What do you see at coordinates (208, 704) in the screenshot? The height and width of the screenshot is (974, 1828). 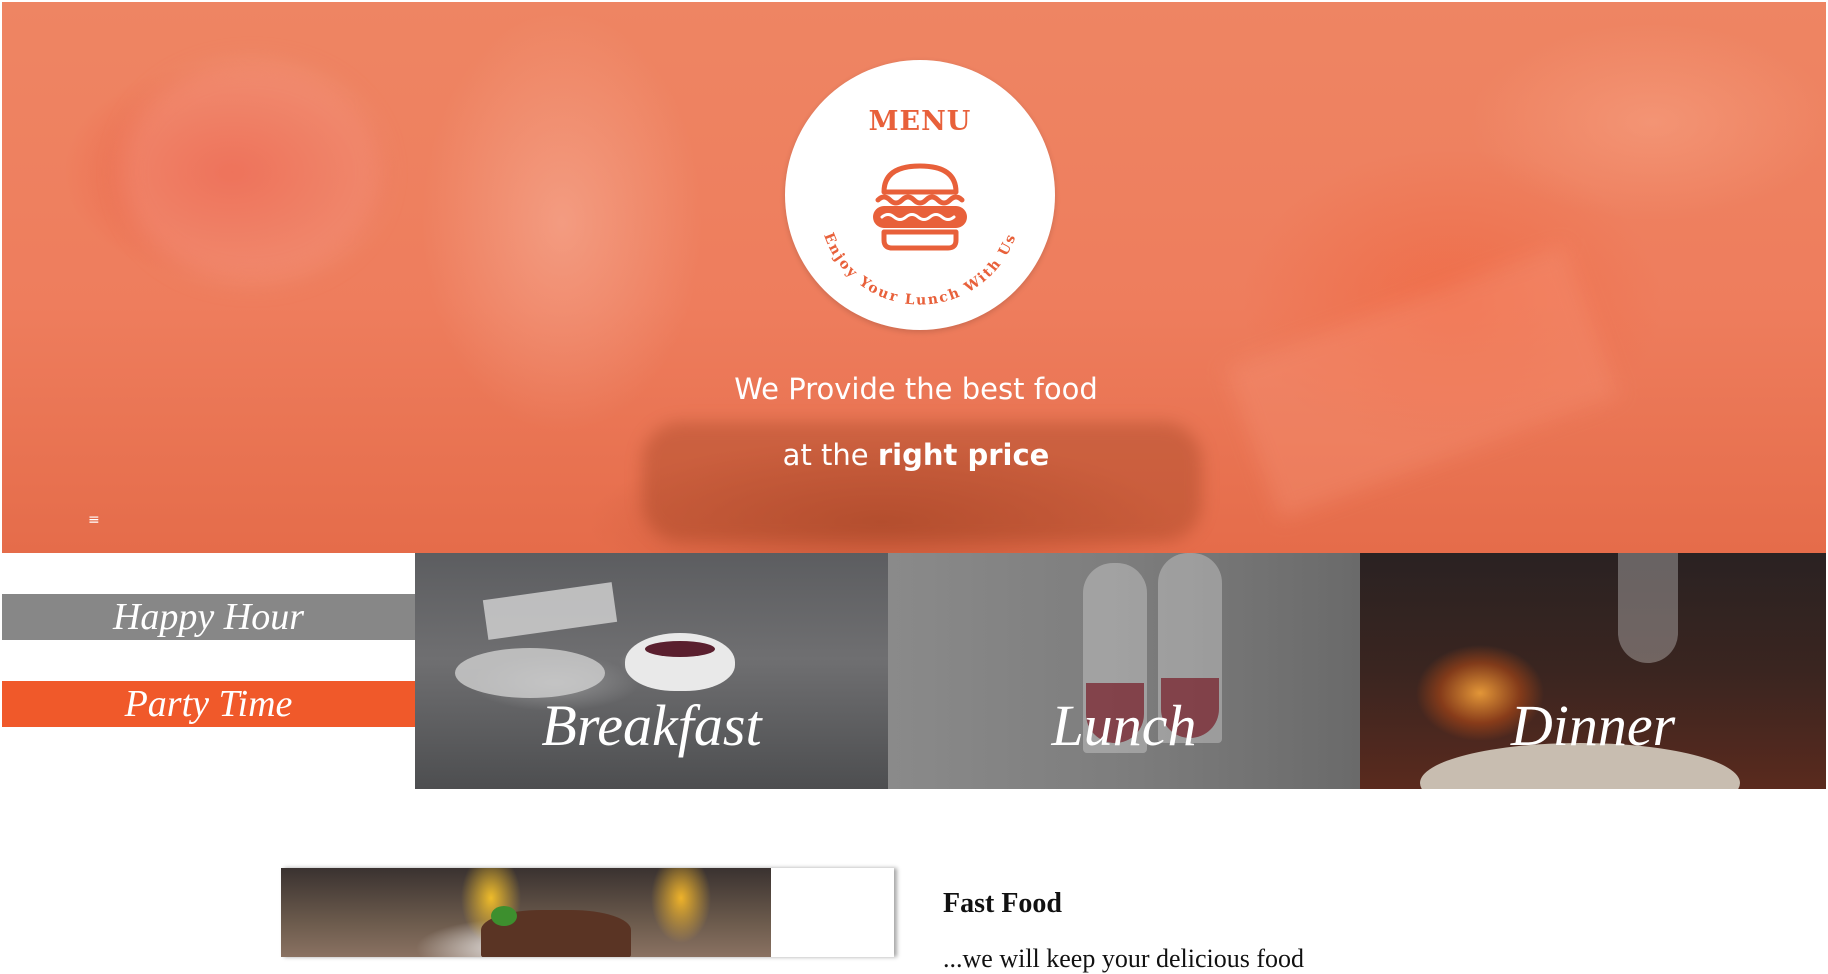 I see `party-time-button: Party Time` at bounding box center [208, 704].